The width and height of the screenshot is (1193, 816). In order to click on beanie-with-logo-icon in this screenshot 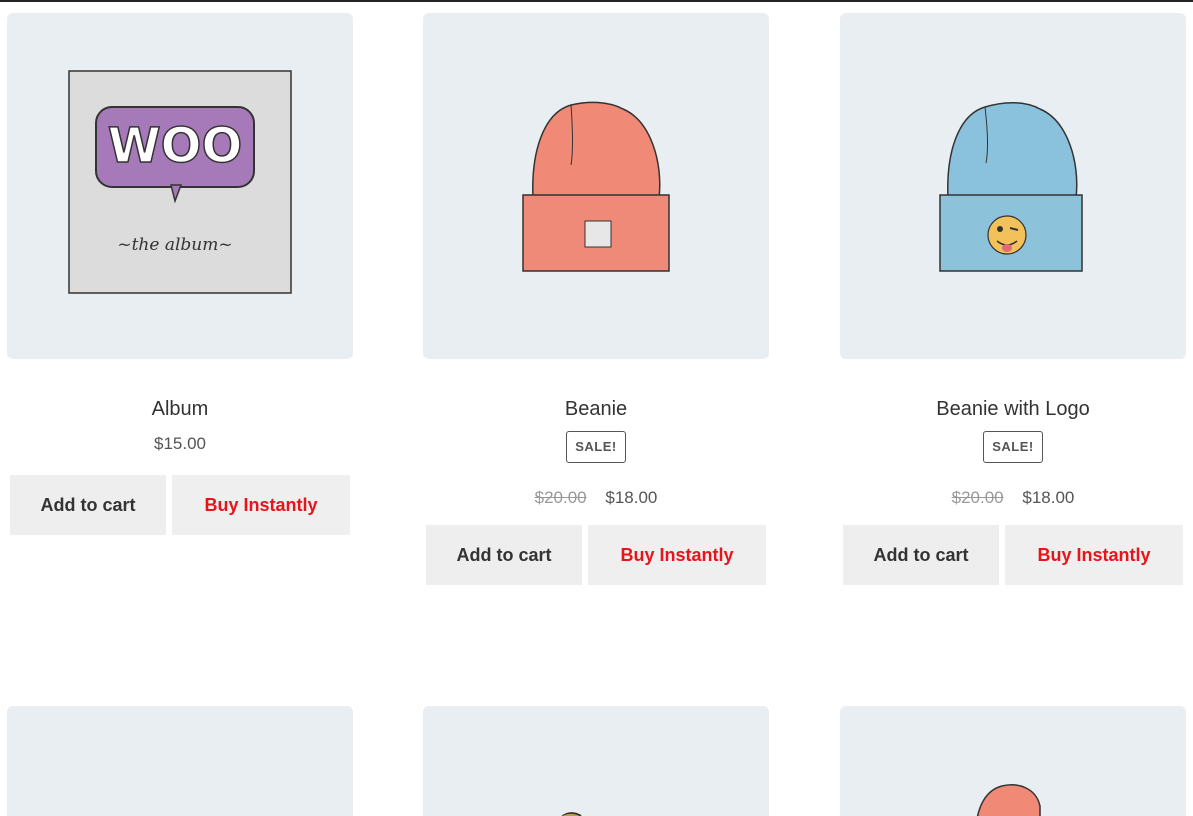, I will do `click(1011, 187)`.